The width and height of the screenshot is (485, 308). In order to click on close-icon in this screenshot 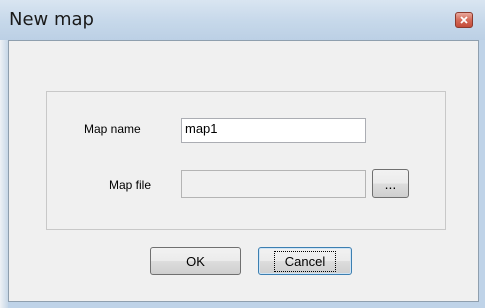, I will do `click(464, 20)`.